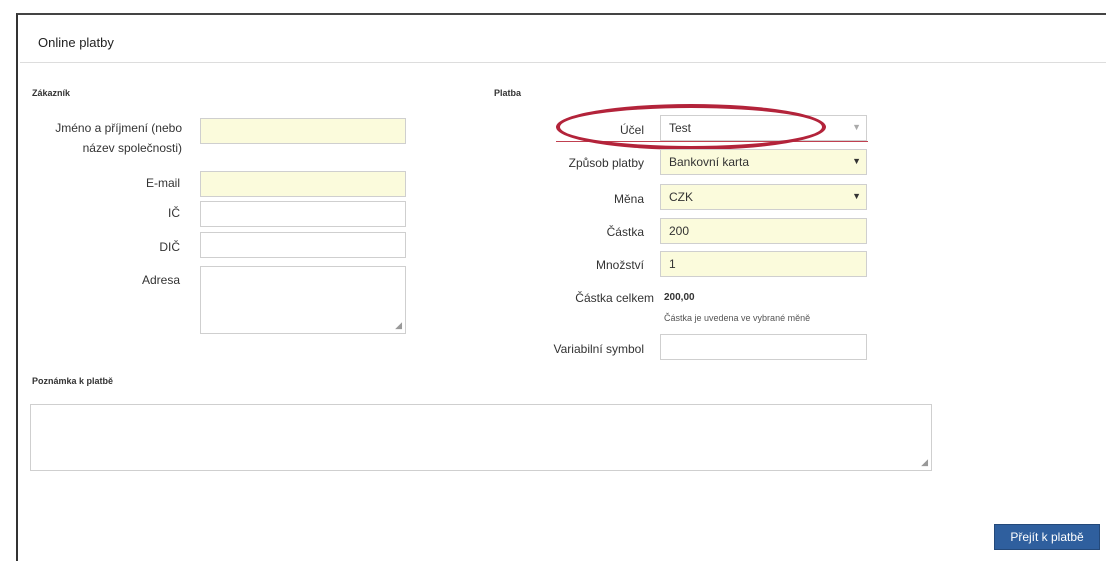  Describe the element at coordinates (619, 265) in the screenshot. I see `quantity-label: Množství` at that location.